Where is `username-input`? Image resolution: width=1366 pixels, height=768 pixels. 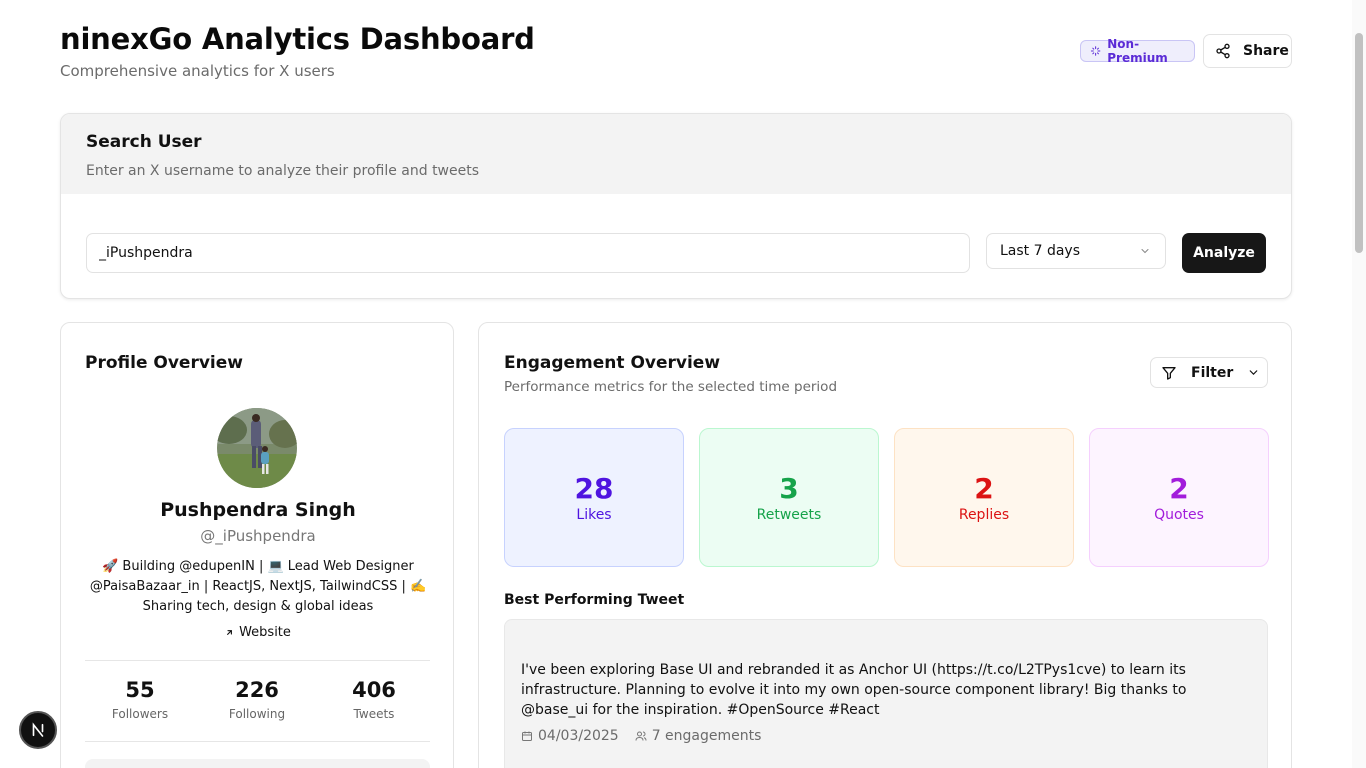 username-input is located at coordinates (528, 253).